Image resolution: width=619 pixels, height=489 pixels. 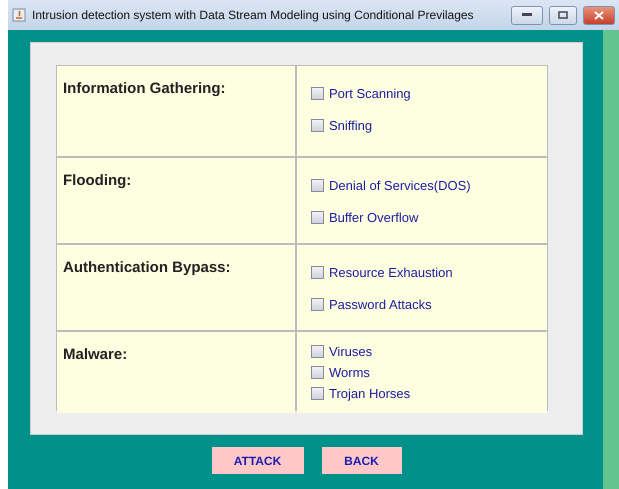 What do you see at coordinates (147, 267) in the screenshot?
I see `category-label: Authentication Bypass:` at bounding box center [147, 267].